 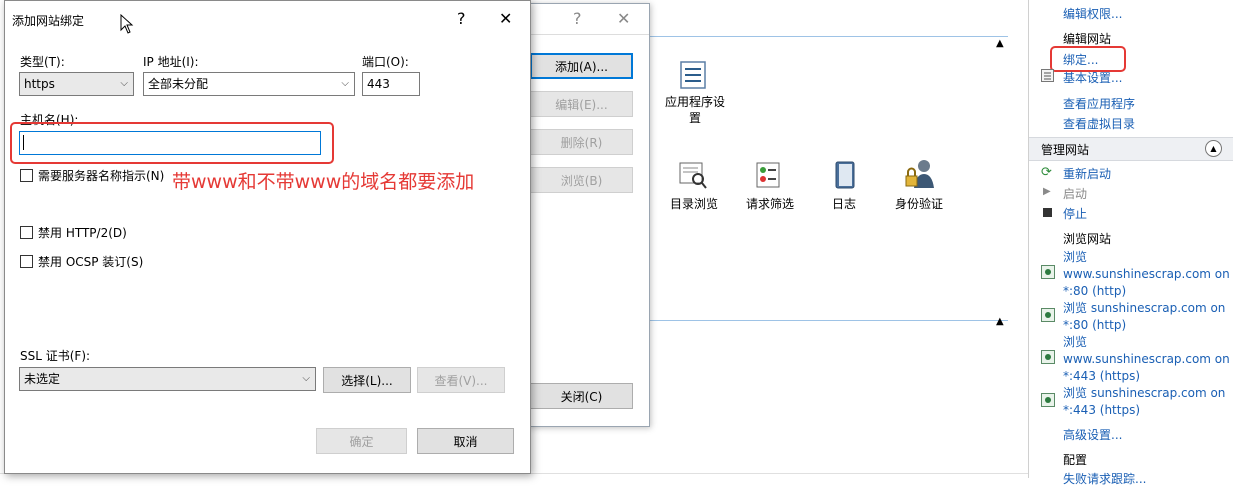 What do you see at coordinates (323, 182) in the screenshot?
I see `annotation-text: 带www和不带www的域名都要添加` at bounding box center [323, 182].